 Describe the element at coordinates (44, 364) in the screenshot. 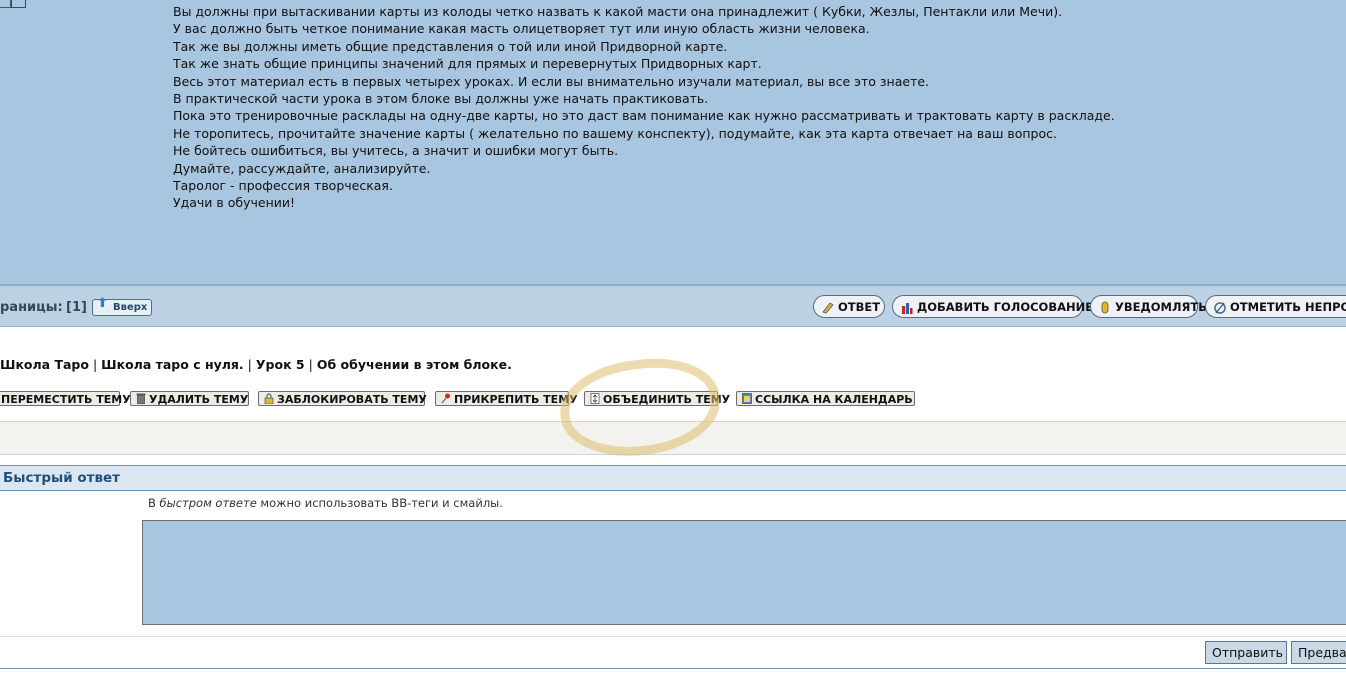

I see `breadcrumb-item: Школа Таро` at that location.